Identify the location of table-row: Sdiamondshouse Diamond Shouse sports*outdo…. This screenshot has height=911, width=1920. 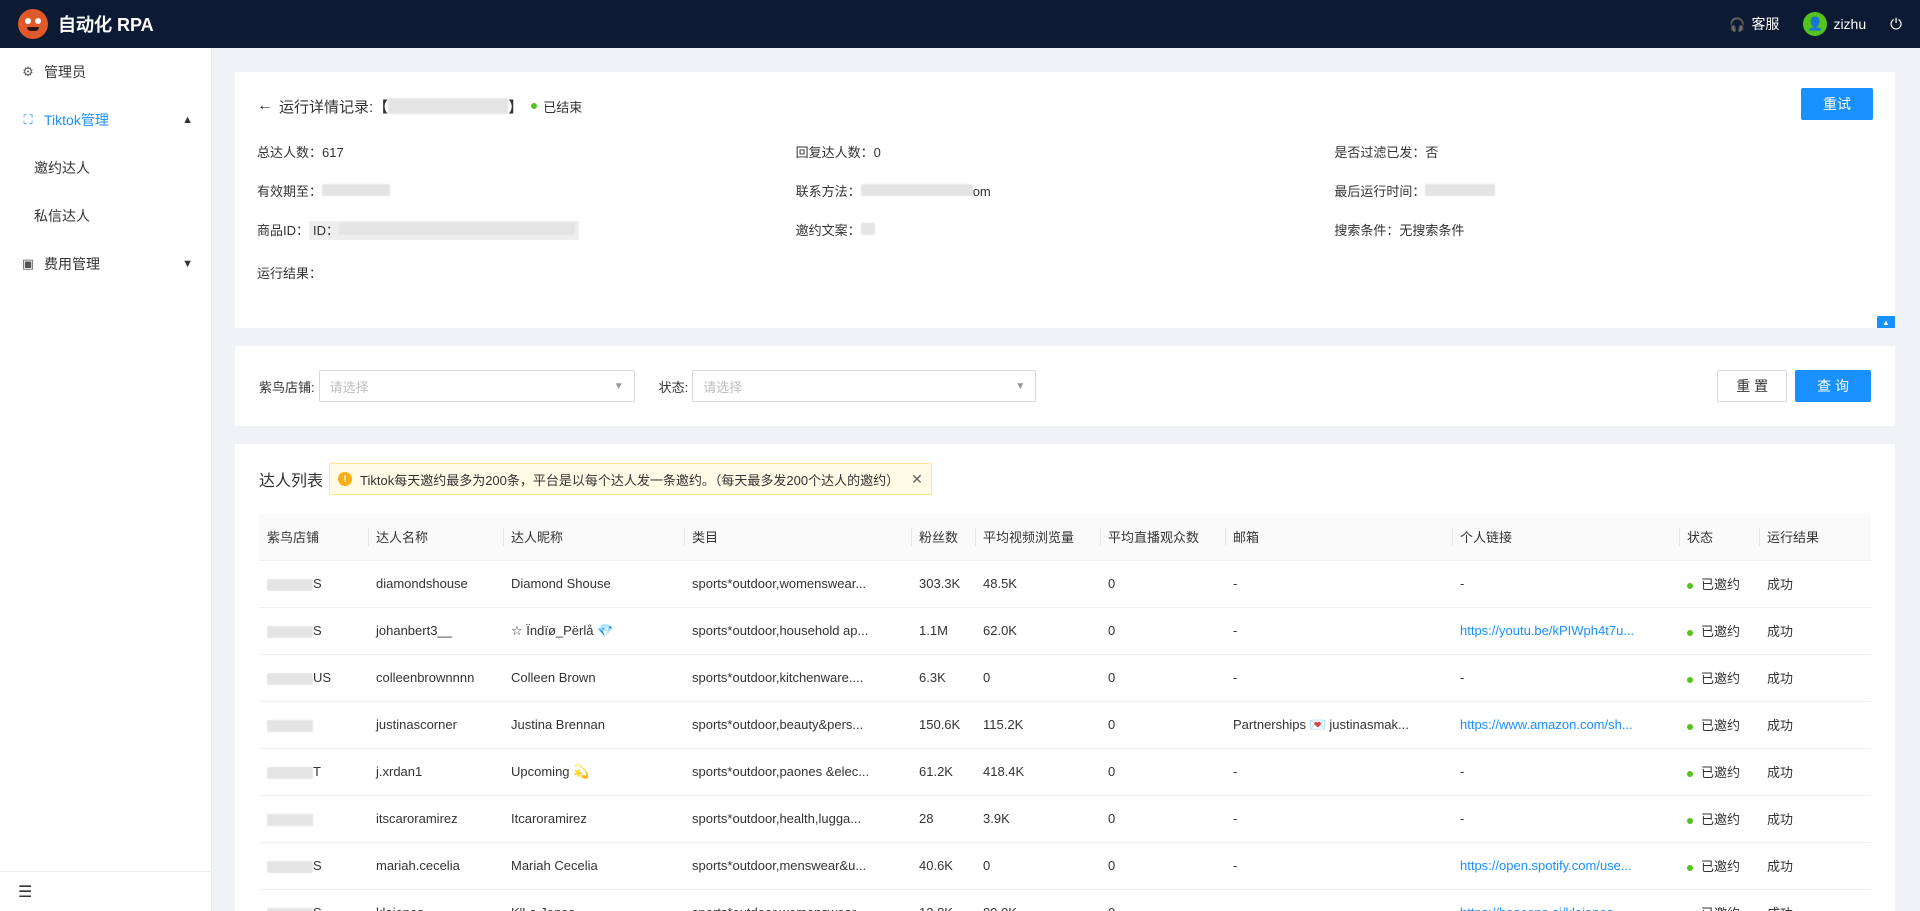
(1065, 584).